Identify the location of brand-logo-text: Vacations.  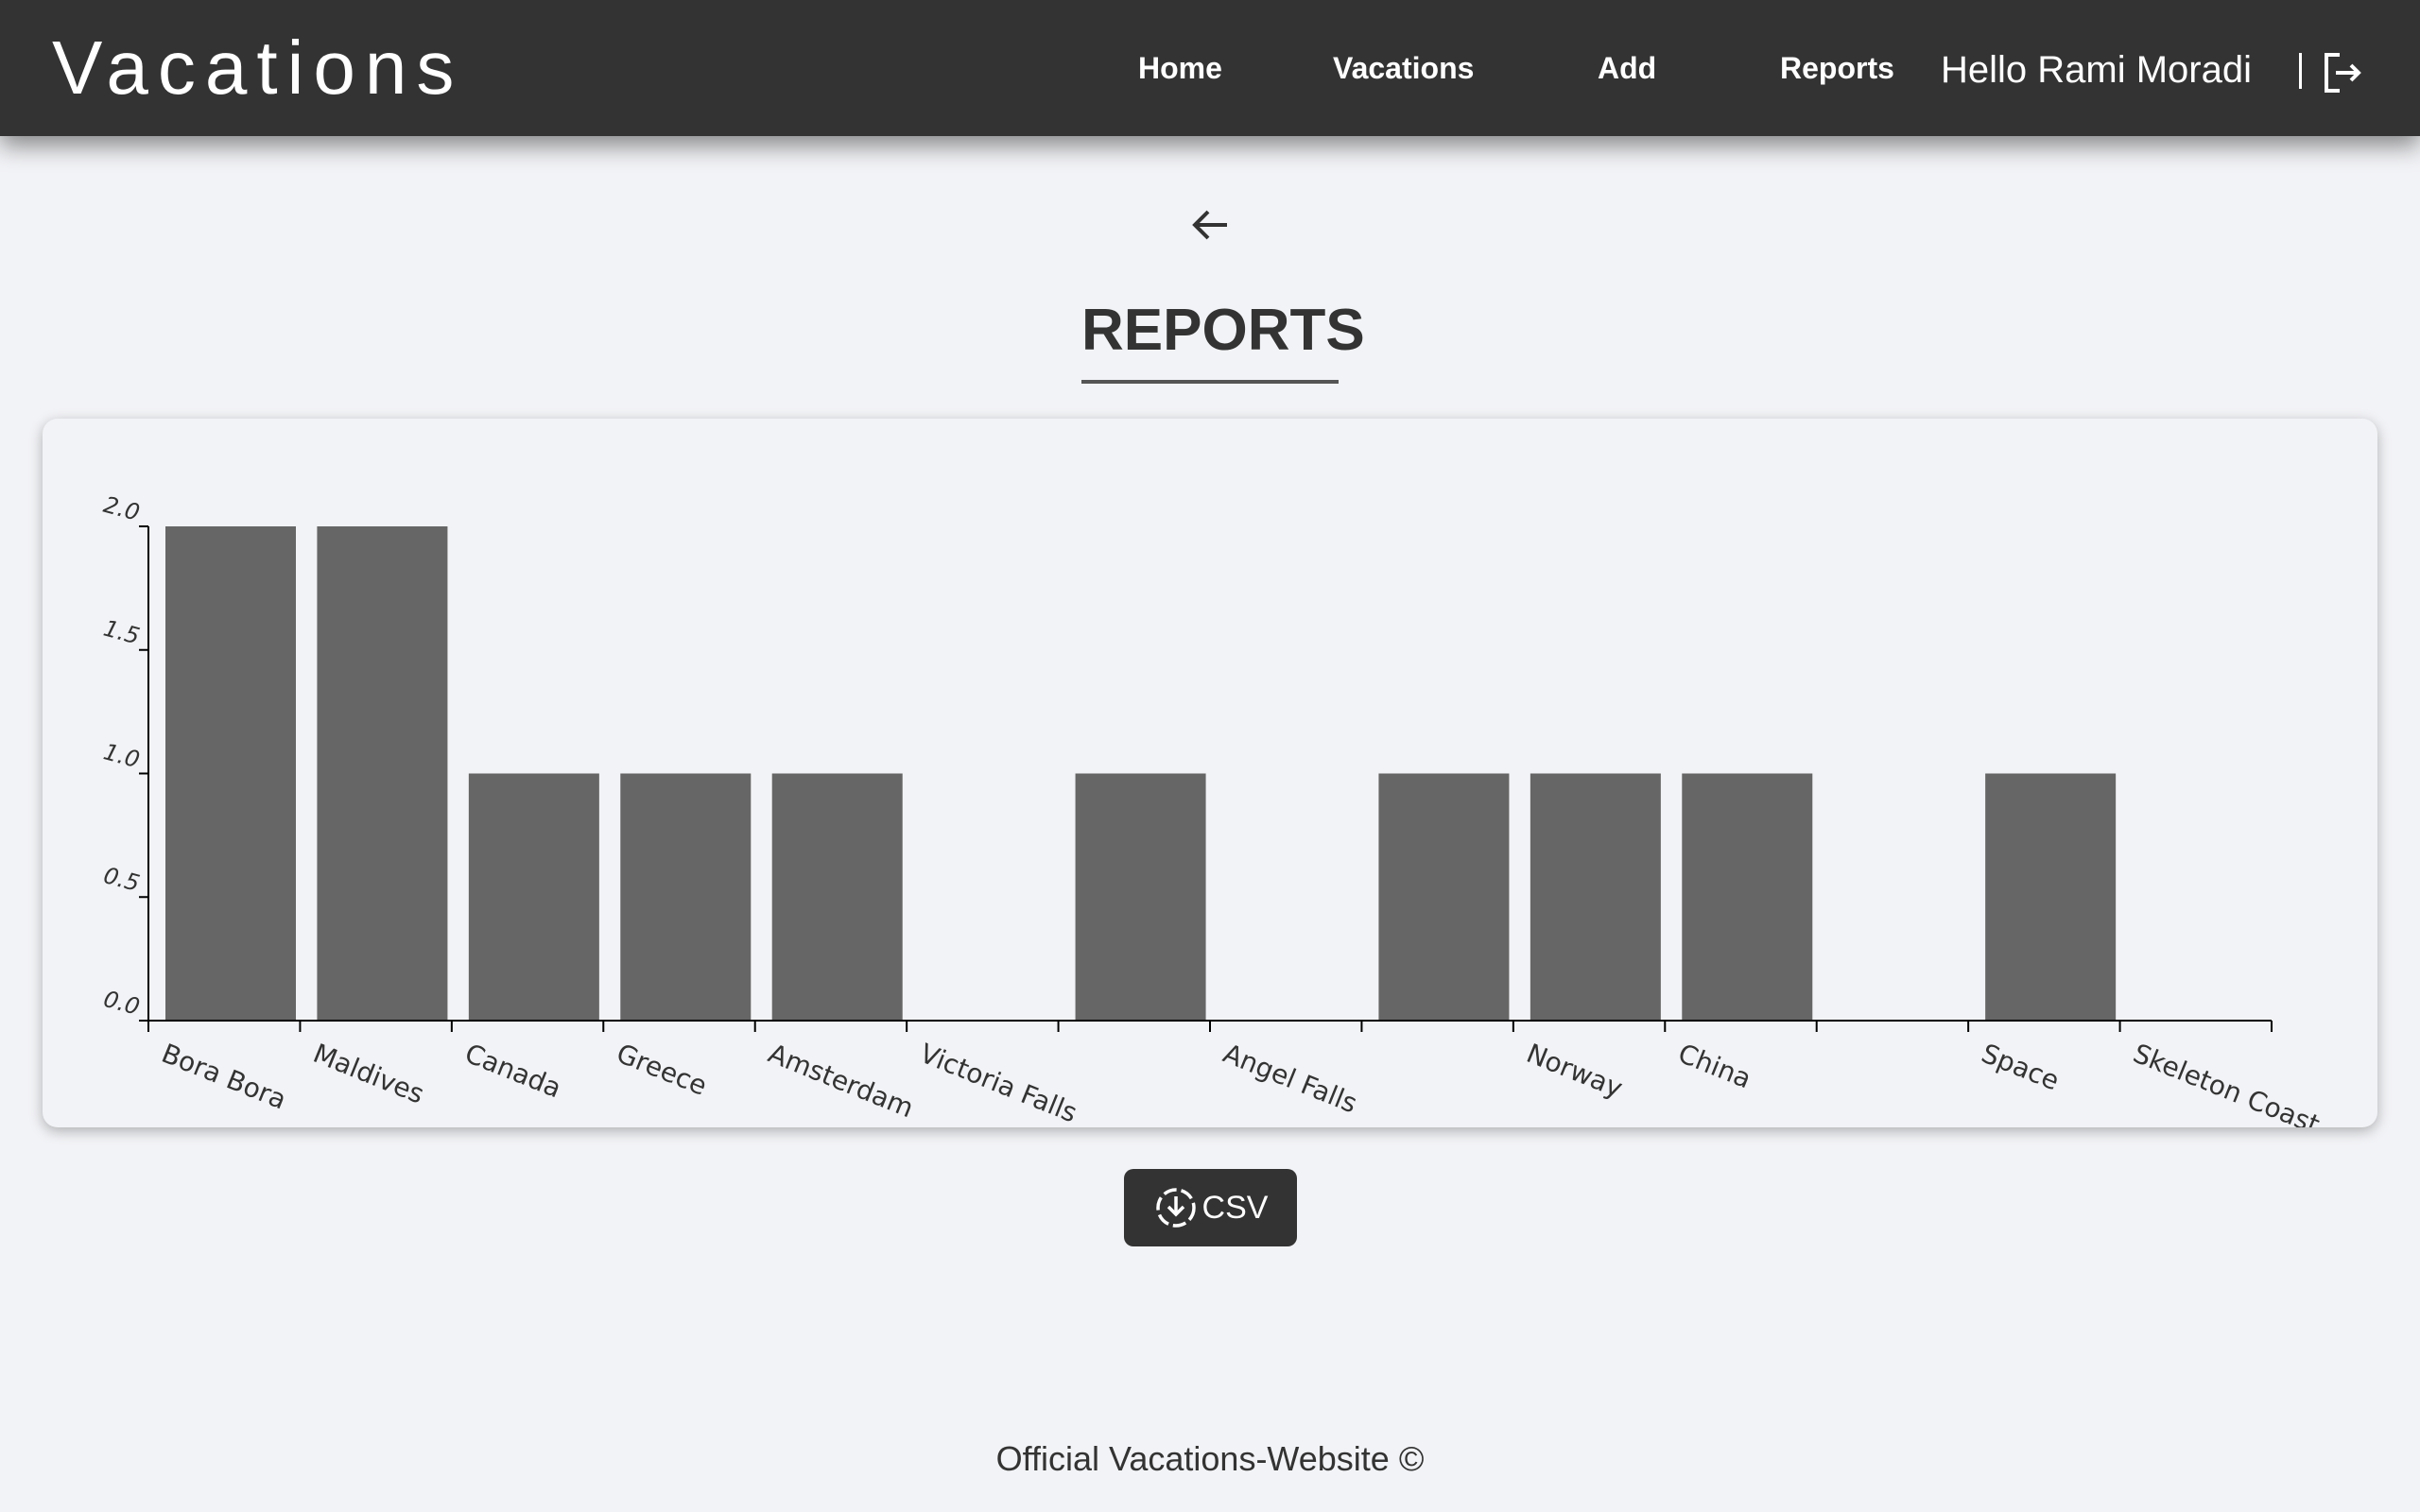
(257, 68).